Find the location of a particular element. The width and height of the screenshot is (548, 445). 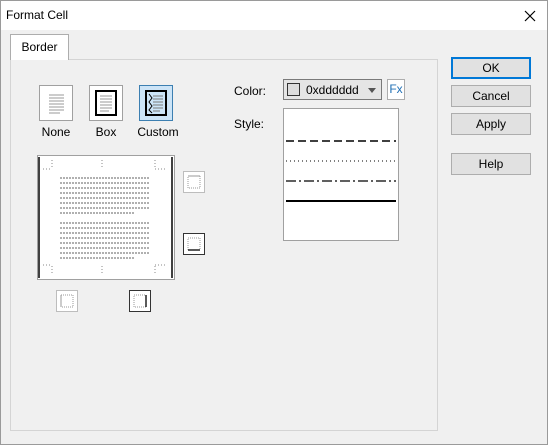

style-label: Style: is located at coordinates (249, 124).